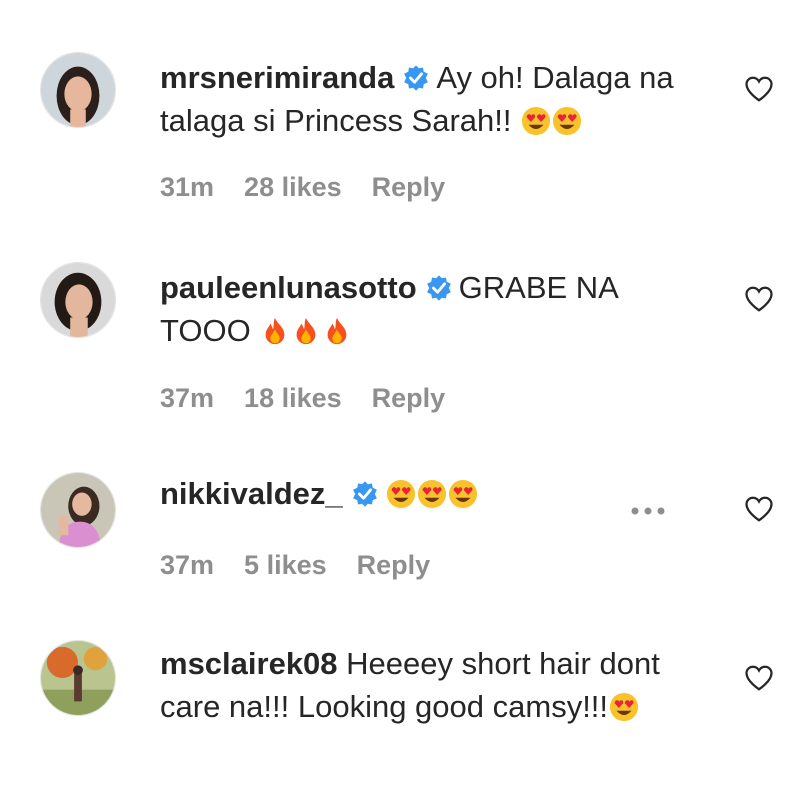  Describe the element at coordinates (648, 511) in the screenshot. I see `more-options-icon` at that location.